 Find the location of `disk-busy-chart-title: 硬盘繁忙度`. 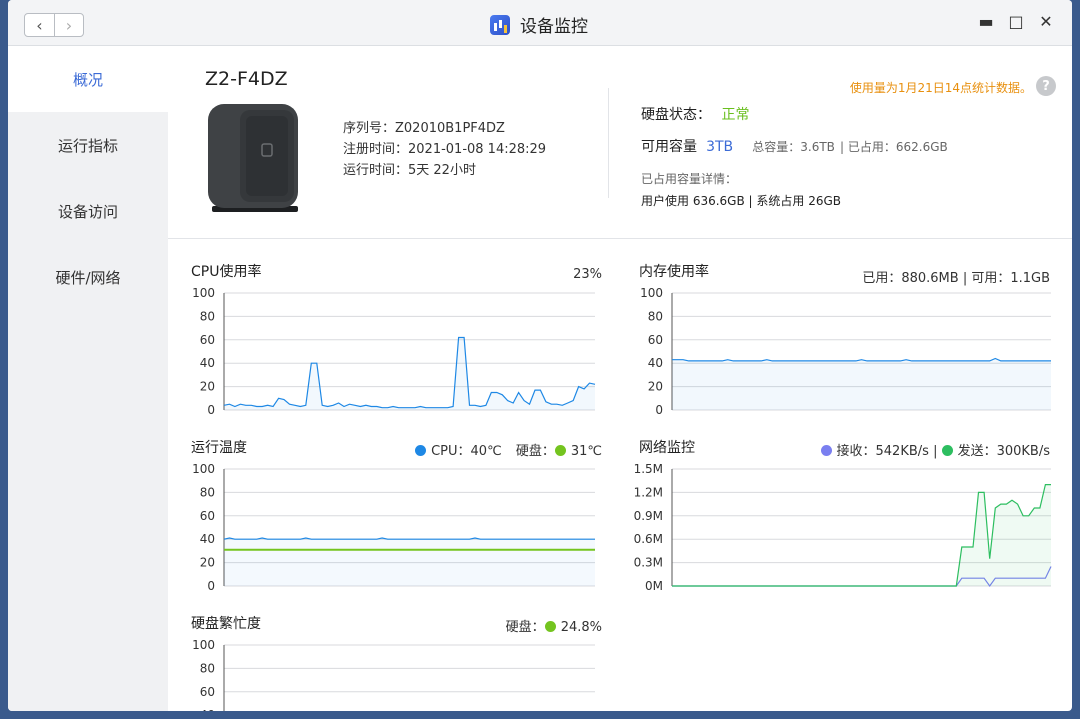

disk-busy-chart-title: 硬盘繁忙度 is located at coordinates (226, 624).